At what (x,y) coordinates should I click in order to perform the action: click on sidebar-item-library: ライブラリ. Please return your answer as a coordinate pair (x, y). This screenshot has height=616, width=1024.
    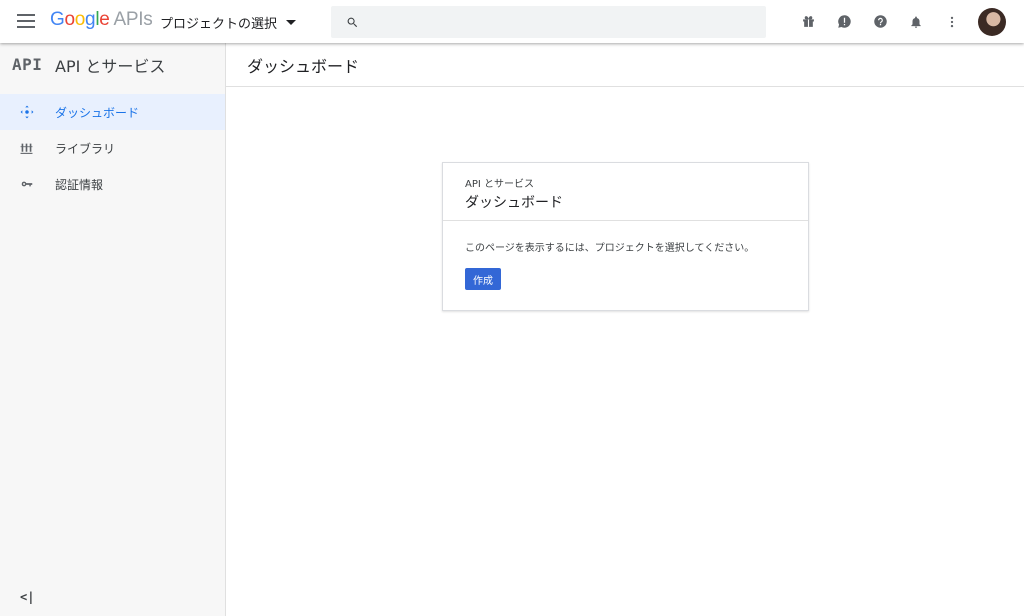
    Looking at the image, I should click on (112, 148).